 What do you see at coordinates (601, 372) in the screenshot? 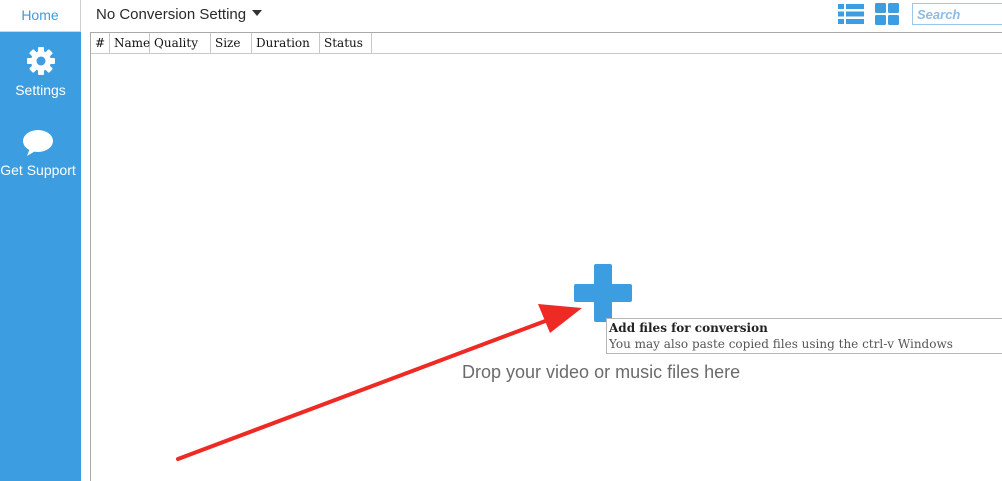
I see `drop-hint-text: Drop your video or music files here` at bounding box center [601, 372].